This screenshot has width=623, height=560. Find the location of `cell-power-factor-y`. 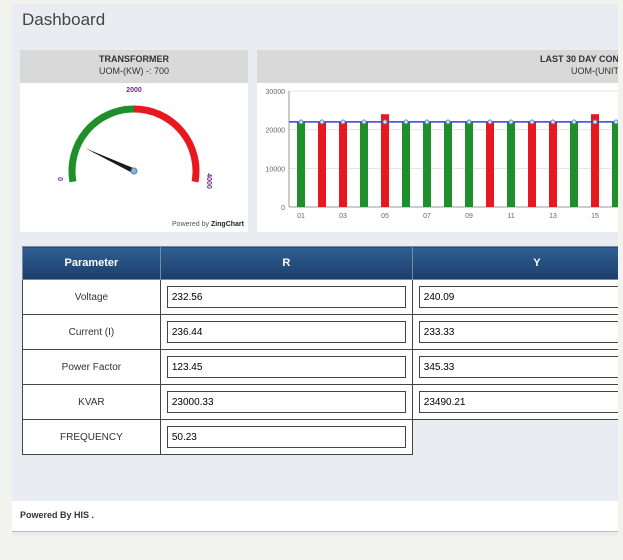

cell-power-factor-y is located at coordinates (514, 367).